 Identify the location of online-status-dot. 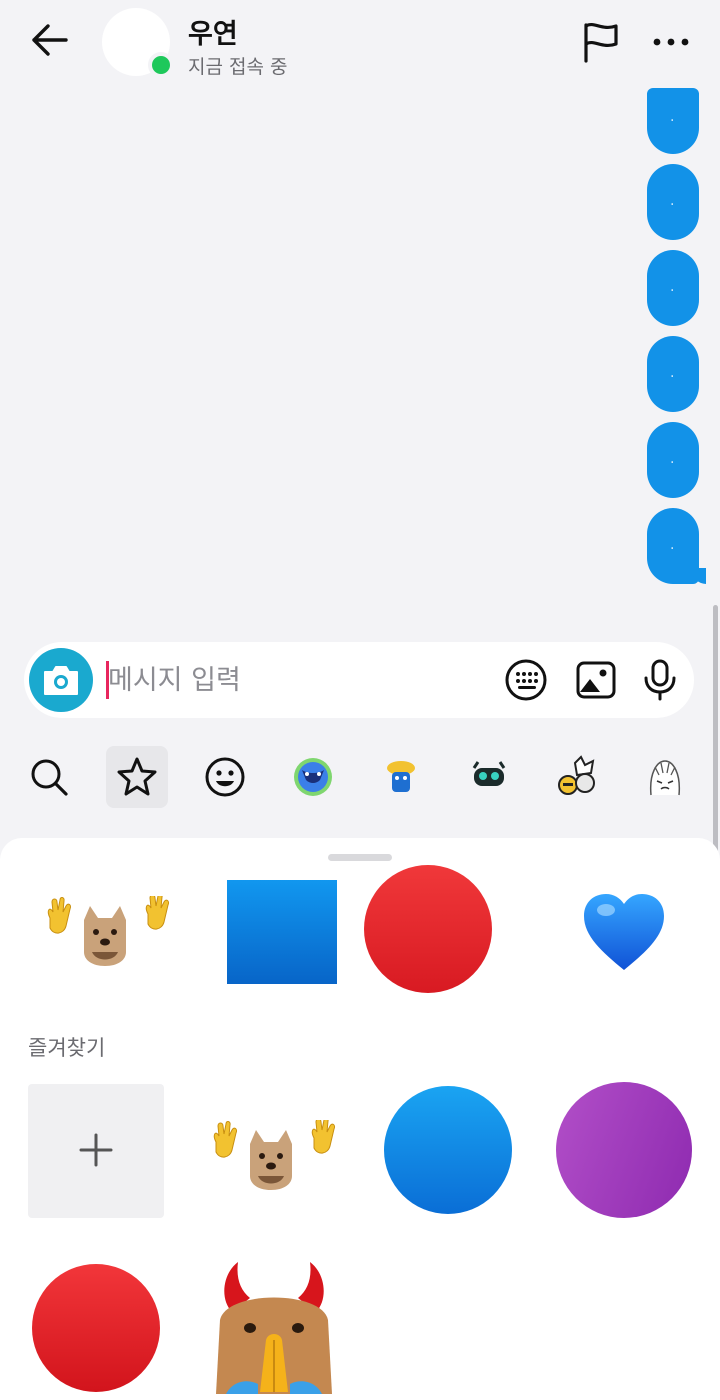
(161, 65).